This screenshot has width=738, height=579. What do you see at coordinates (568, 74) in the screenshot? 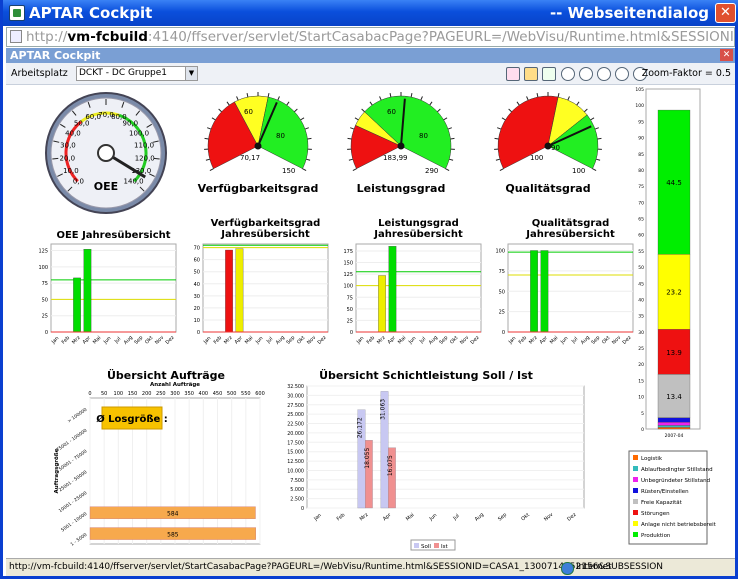
I see `zoom-in-icon` at bounding box center [568, 74].